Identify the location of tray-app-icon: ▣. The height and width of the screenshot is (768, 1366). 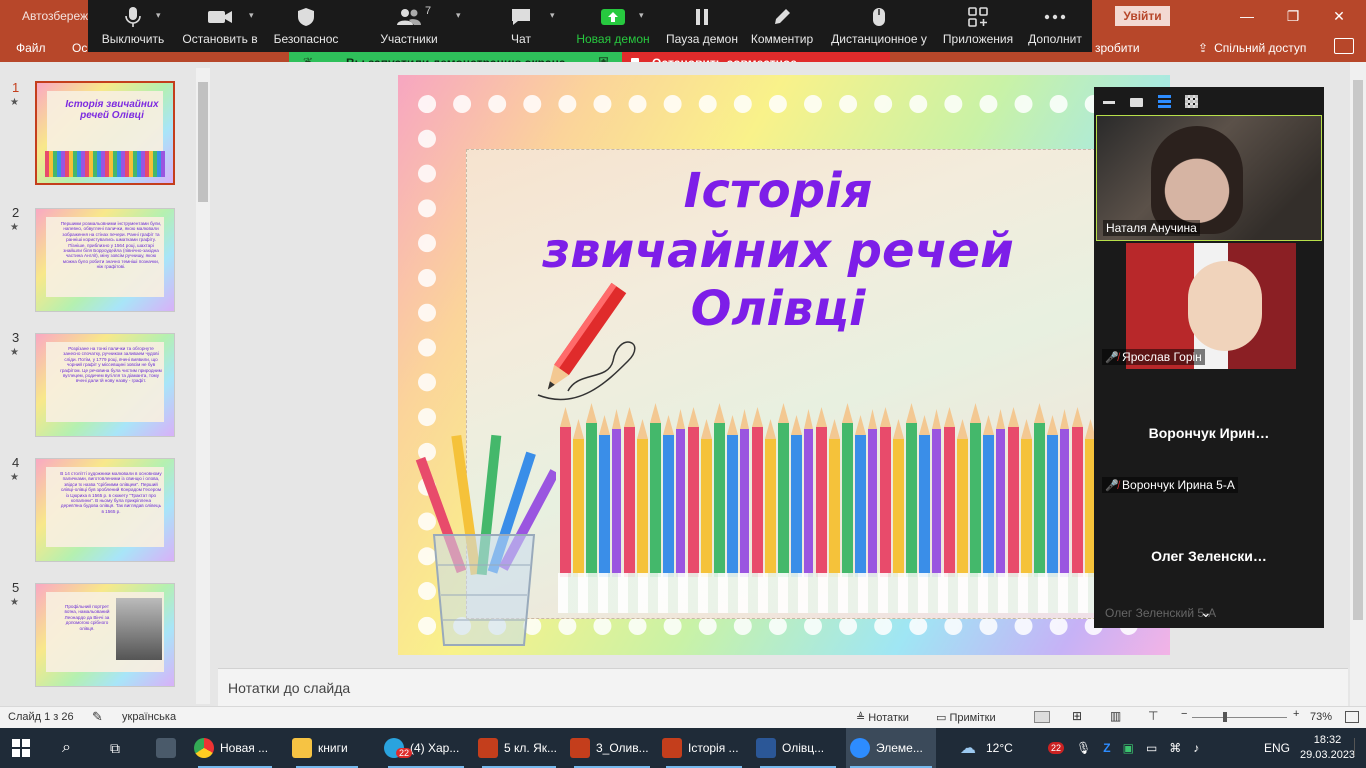
(1128, 748).